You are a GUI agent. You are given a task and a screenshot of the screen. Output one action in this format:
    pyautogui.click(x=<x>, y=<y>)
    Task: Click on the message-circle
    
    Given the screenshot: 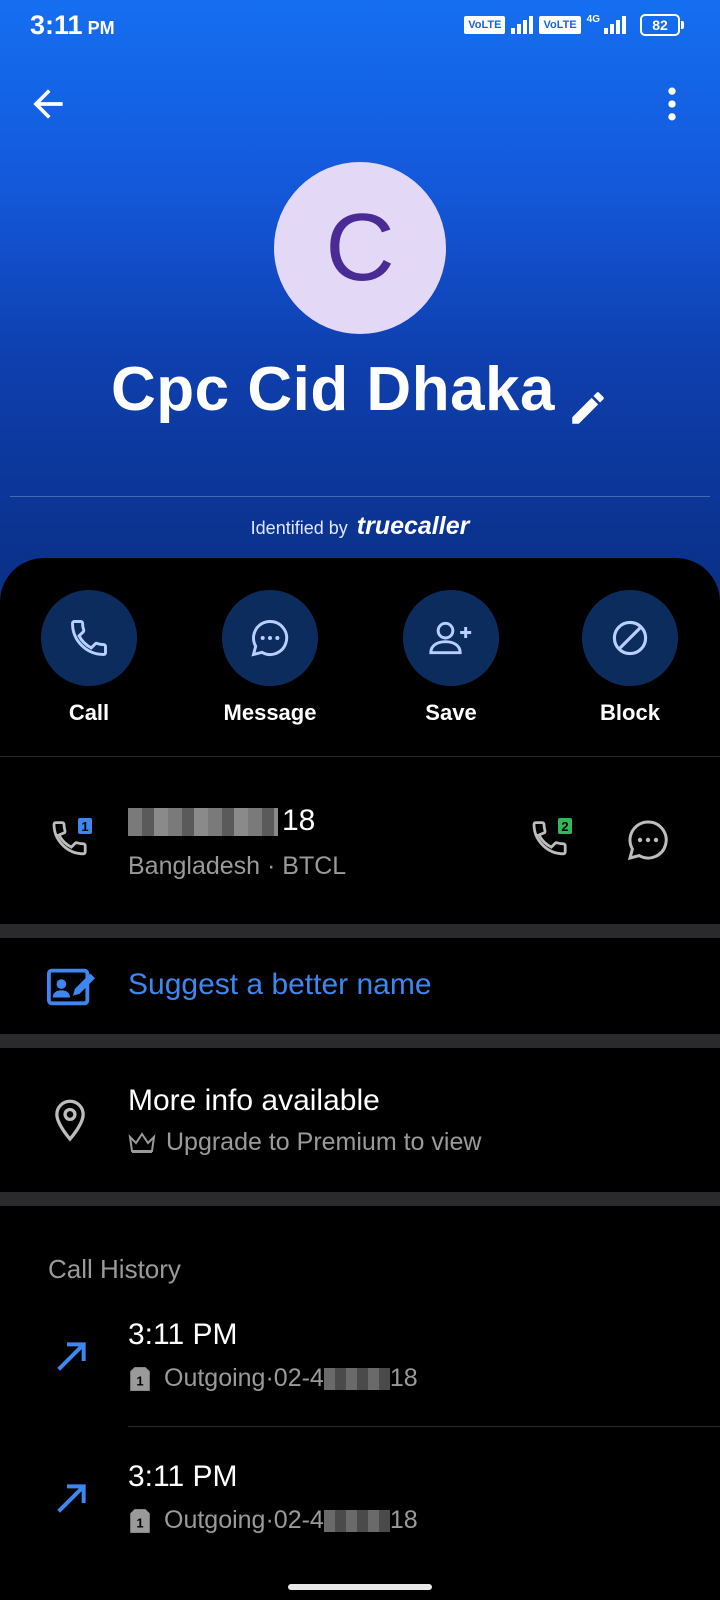 What is the action you would take?
    pyautogui.click(x=270, y=638)
    